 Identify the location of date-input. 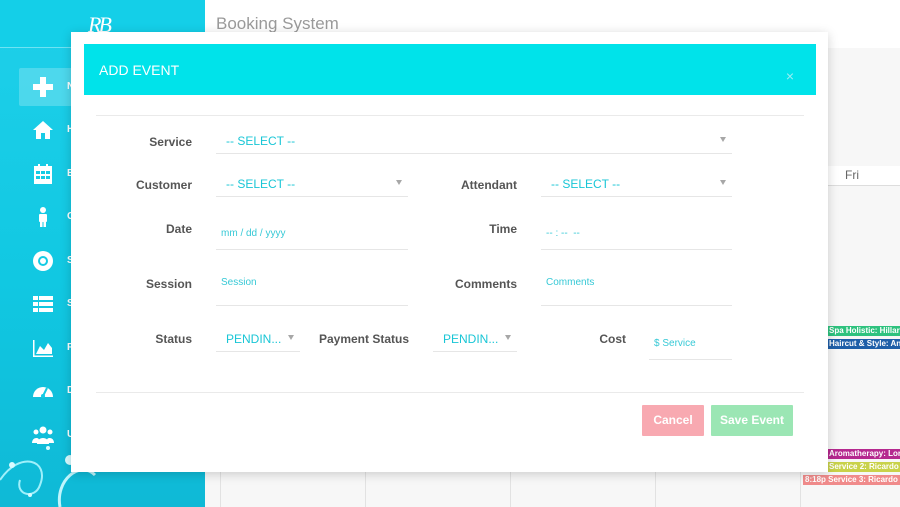
(312, 233).